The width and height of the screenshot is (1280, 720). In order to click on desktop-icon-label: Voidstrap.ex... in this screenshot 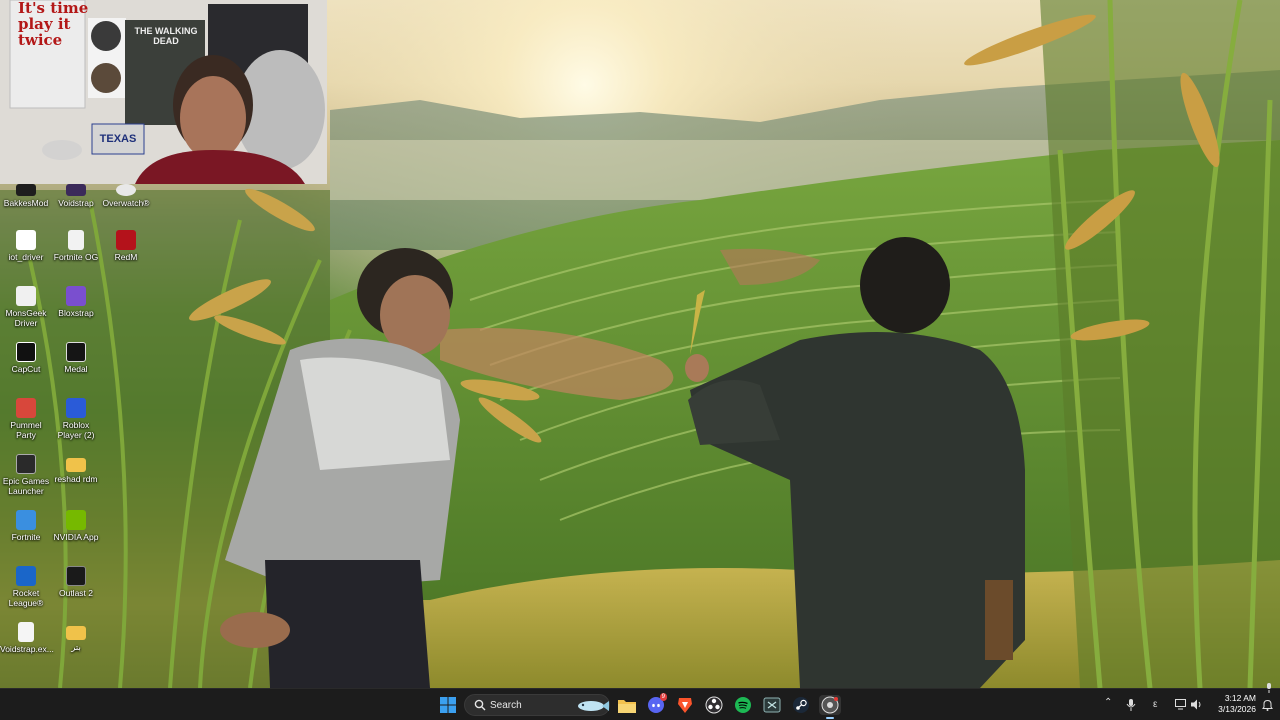, I will do `click(27, 649)`.